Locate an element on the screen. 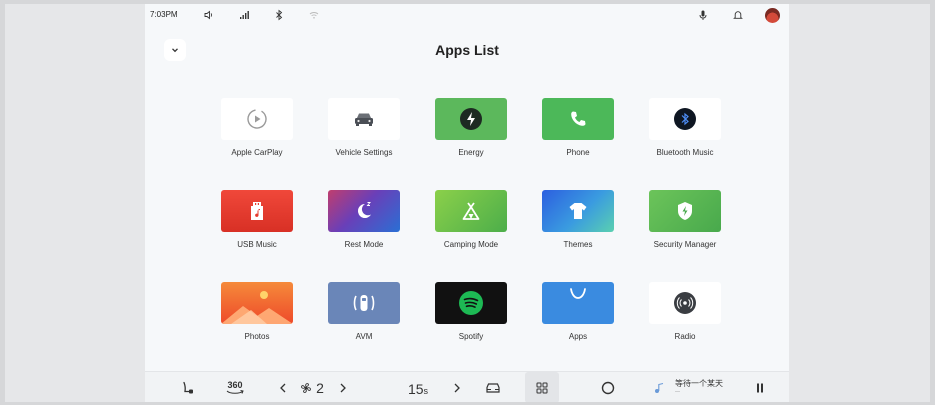 The image size is (935, 405). app-label: Security Manager is located at coordinates (685, 244).